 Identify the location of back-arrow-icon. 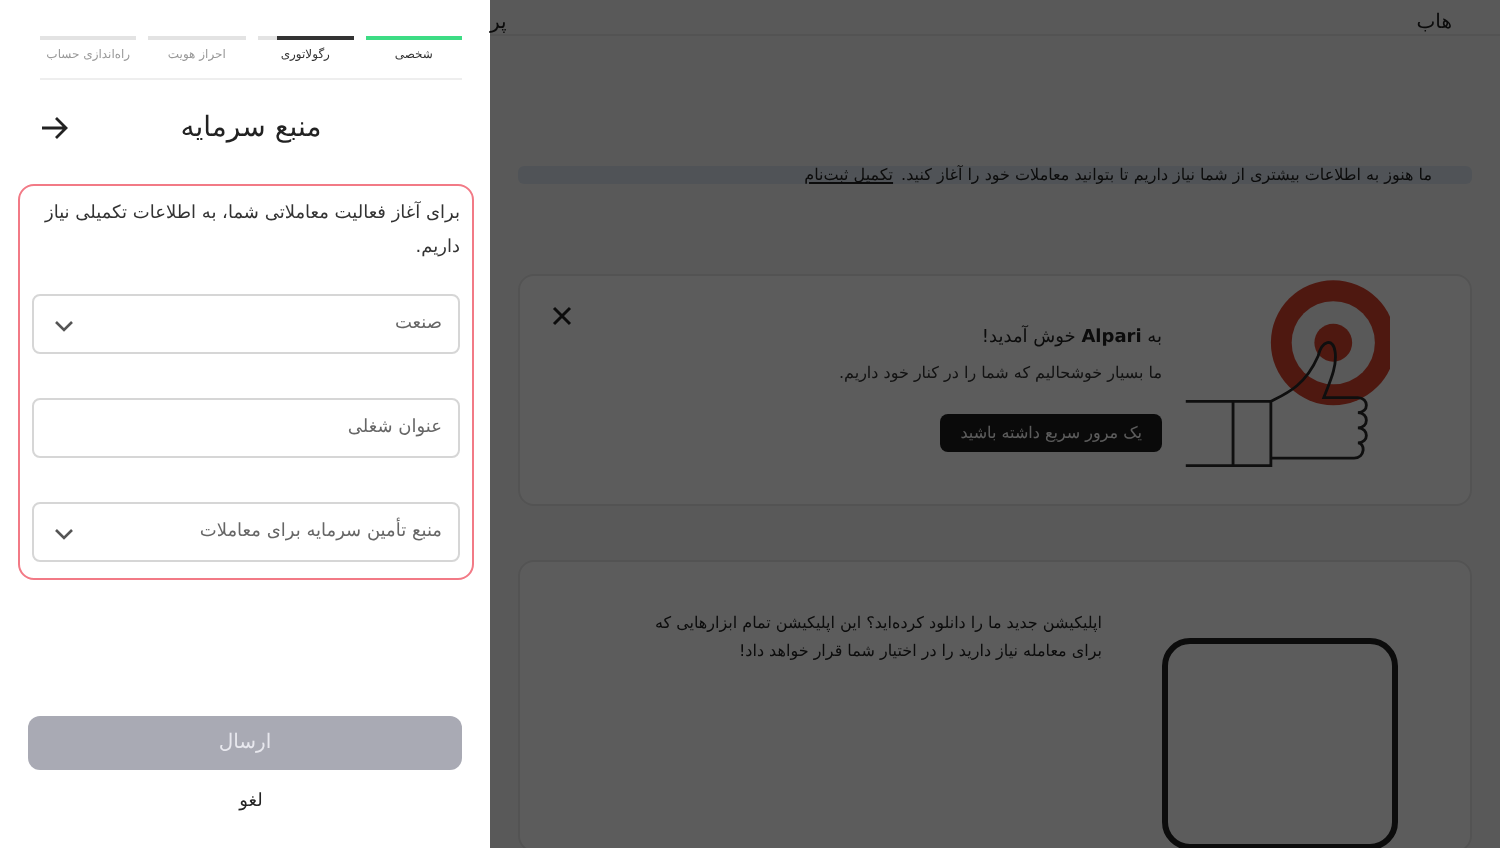
(54, 128).